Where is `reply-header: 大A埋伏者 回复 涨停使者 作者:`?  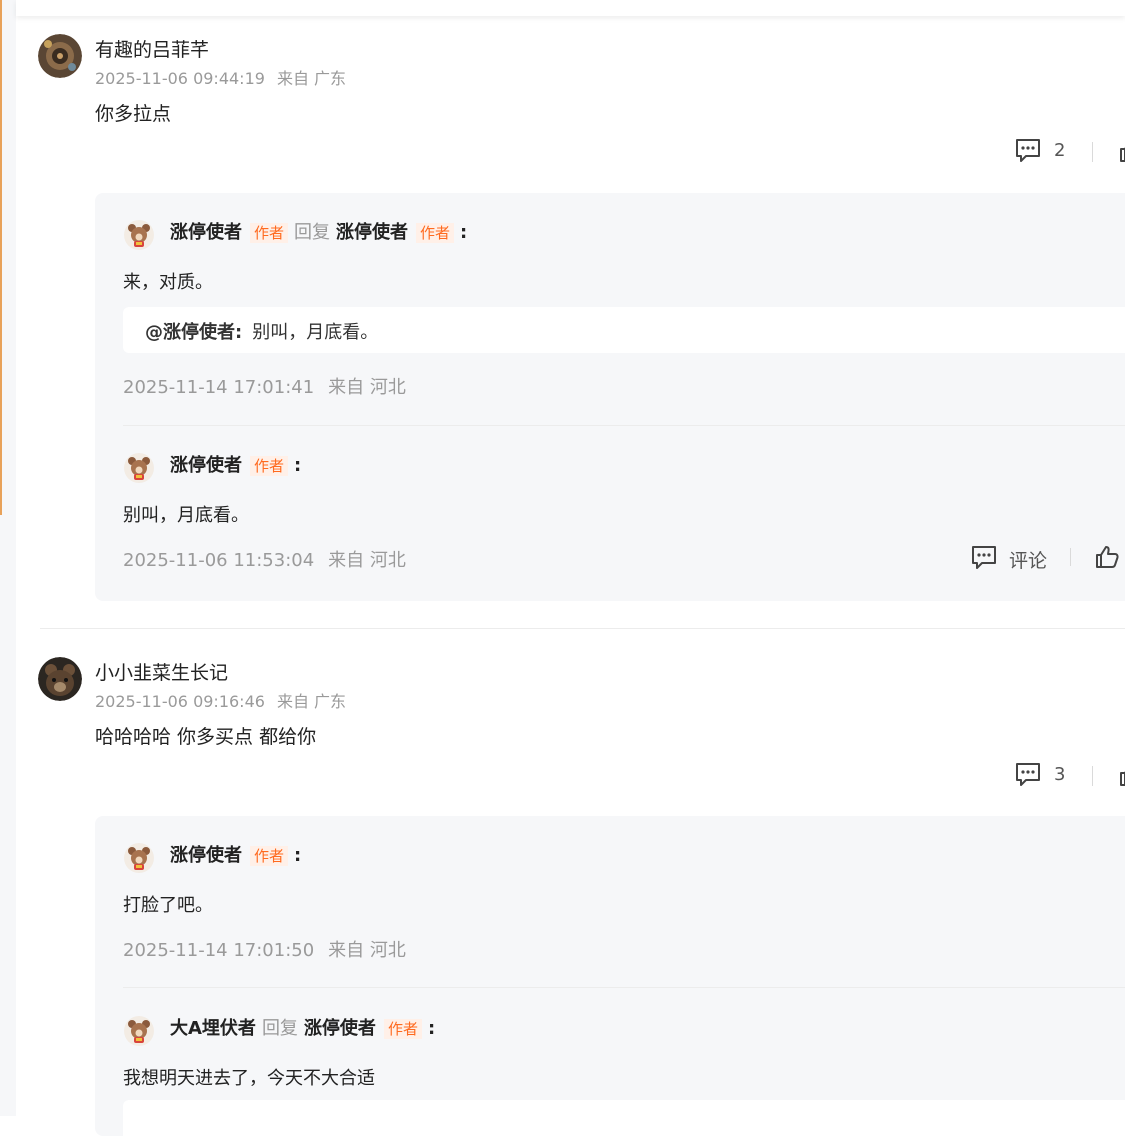 reply-header: 大A埋伏者 回复 涨停使者 作者: is located at coordinates (302, 1029).